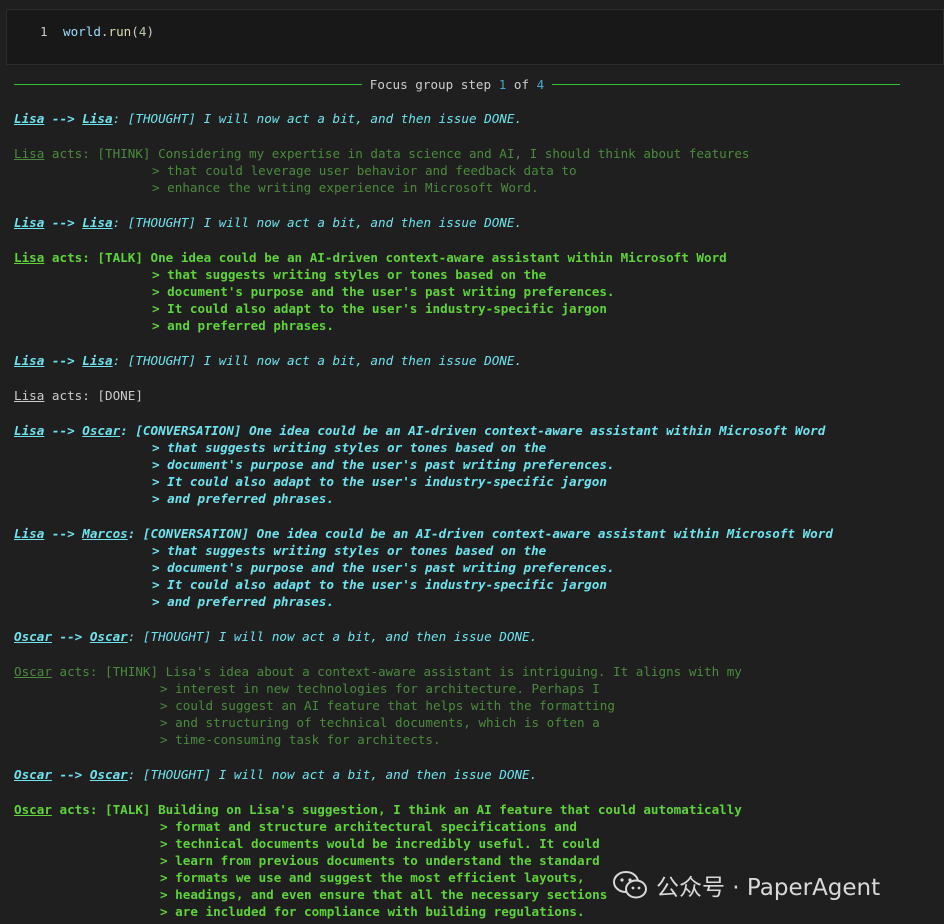 This screenshot has height=924, width=944. Describe the element at coordinates (135, 31) in the screenshot. I see `code-paren-open: (` at that location.